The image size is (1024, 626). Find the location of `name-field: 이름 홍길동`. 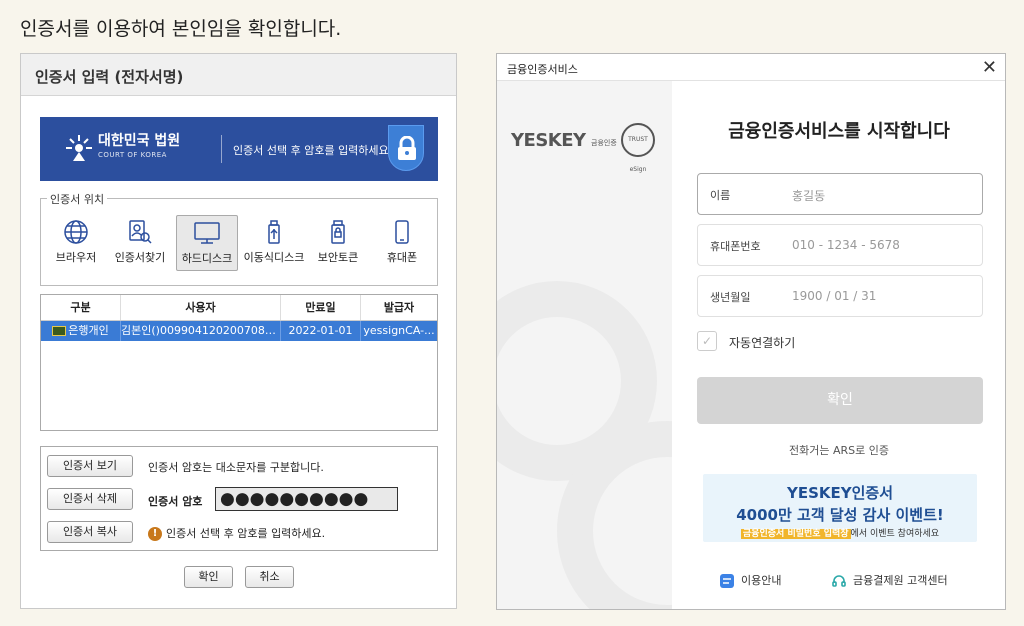

name-field: 이름 홍길동 is located at coordinates (840, 194).